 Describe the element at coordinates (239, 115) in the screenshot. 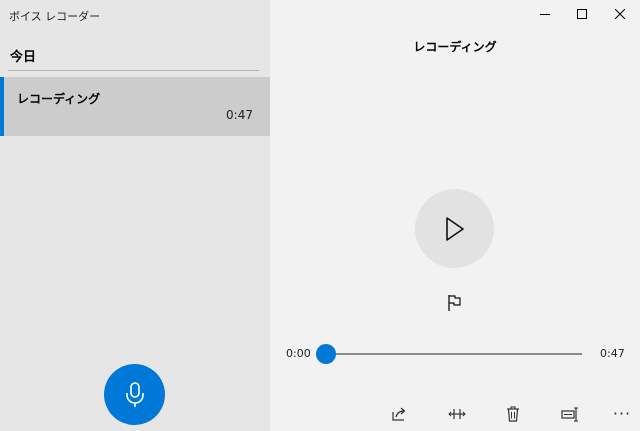

I see `recording-duration: 0:47` at that location.